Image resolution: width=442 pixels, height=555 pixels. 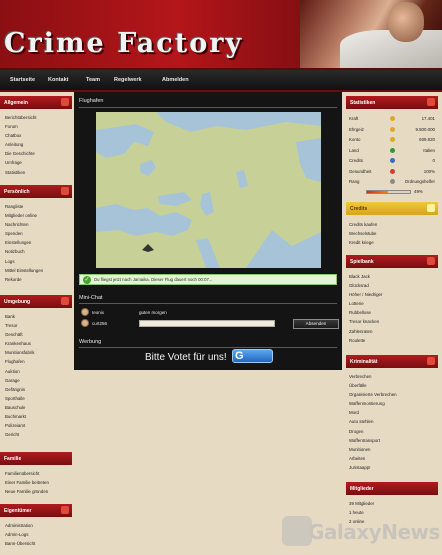 I want to click on nav-team: Team, so click(x=93, y=80).